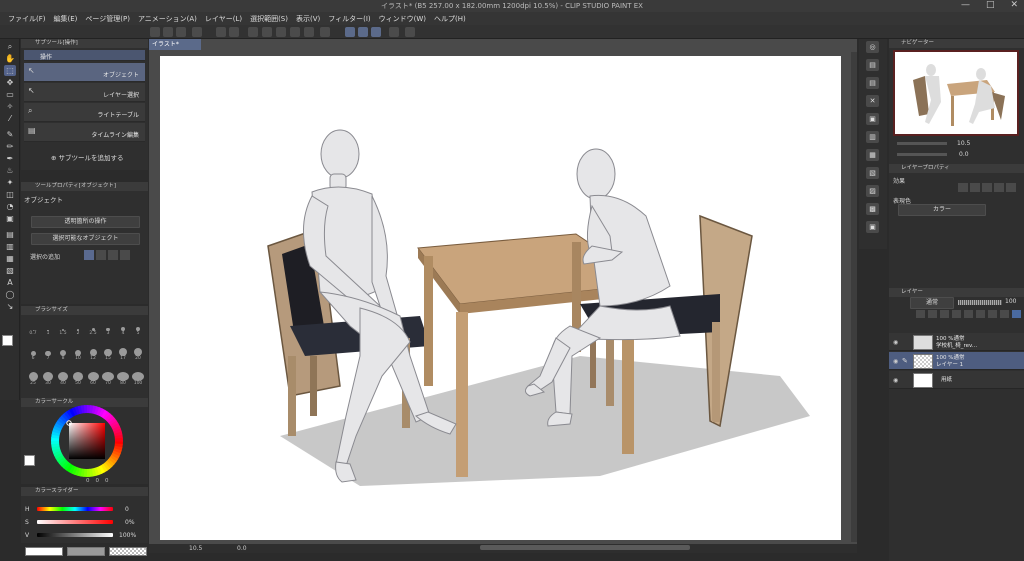 The image size is (1024, 561). What do you see at coordinates (872, 119) in the screenshot?
I see `material-4-icon: ▣` at bounding box center [872, 119].